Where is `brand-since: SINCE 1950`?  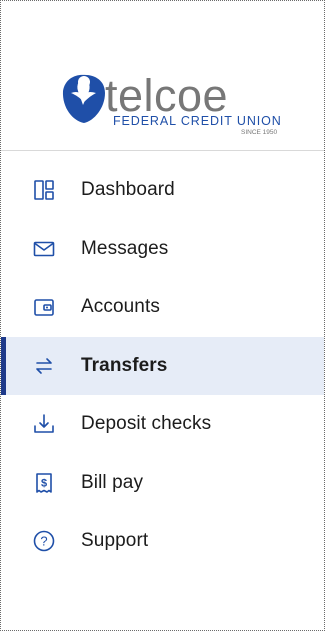 brand-since: SINCE 1950 is located at coordinates (259, 132).